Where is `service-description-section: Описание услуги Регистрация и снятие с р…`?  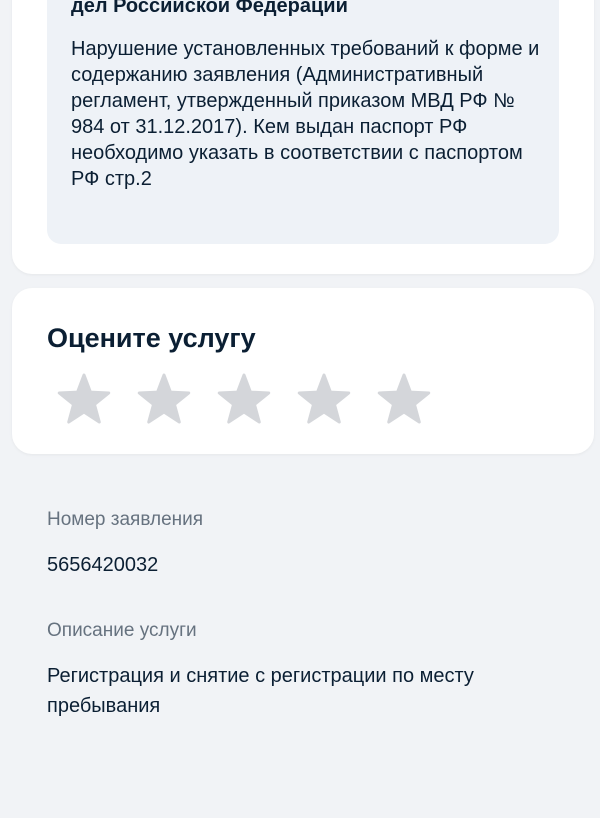
service-description-section: Описание услуги Регистрация и снятие с р… is located at coordinates (307, 670).